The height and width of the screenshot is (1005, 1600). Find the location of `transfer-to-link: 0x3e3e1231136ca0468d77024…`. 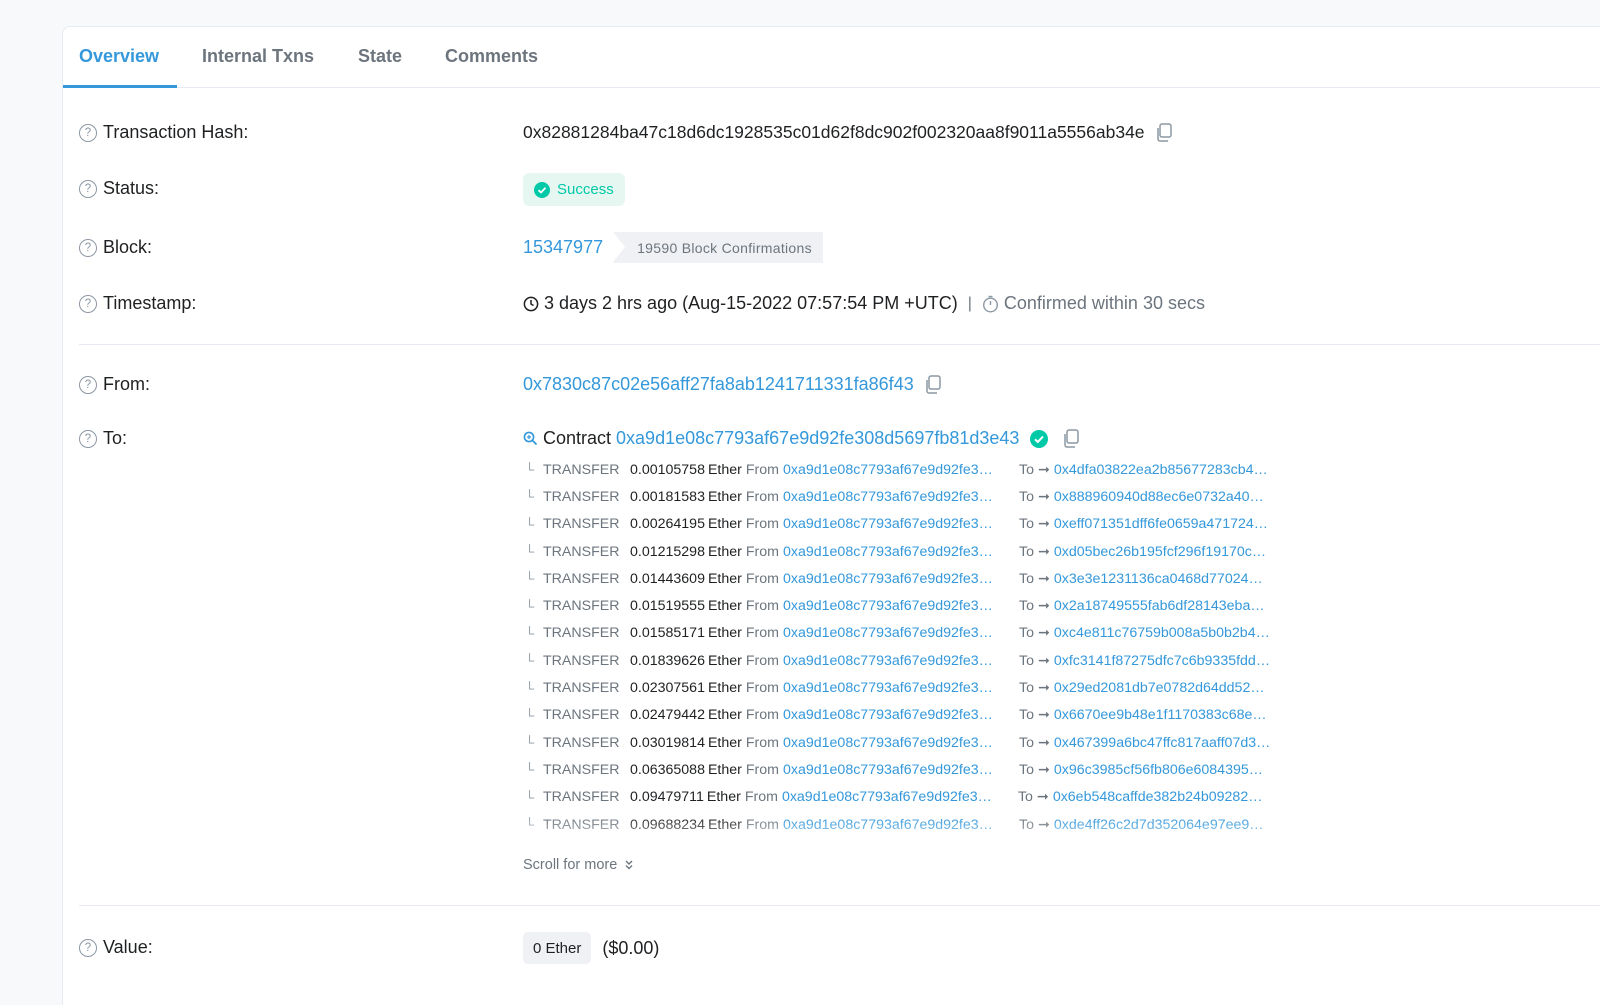

transfer-to-link: 0x3e3e1231136ca0468d77024… is located at coordinates (1158, 579).